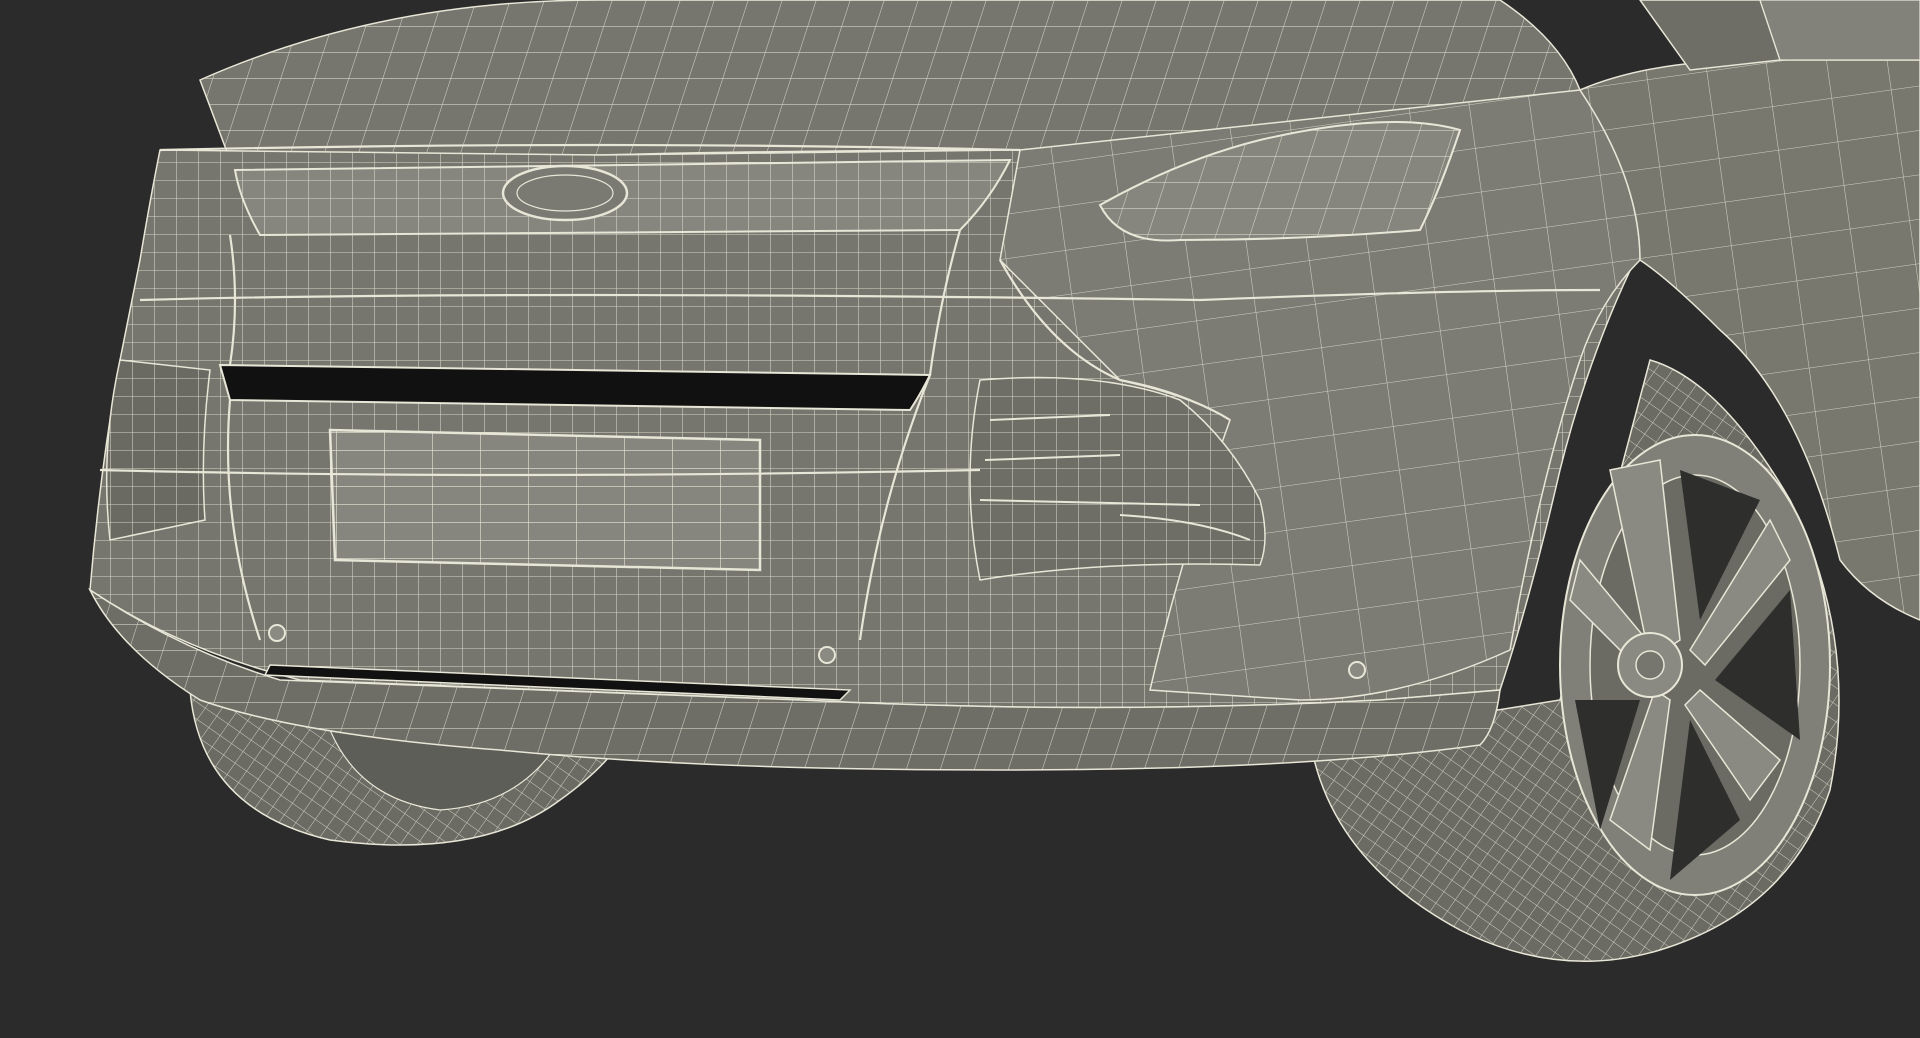  I want to click on license-plate-mesh, so click(545, 500).